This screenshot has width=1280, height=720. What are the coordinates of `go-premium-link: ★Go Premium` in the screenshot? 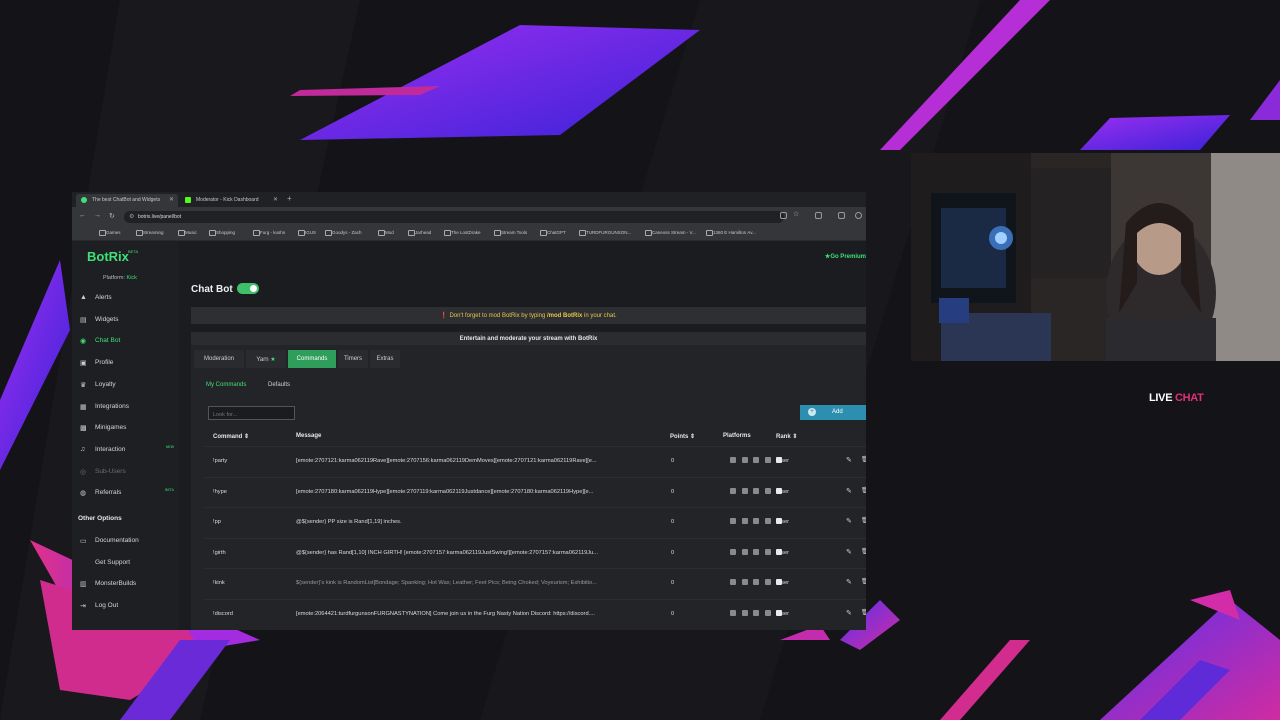 It's located at (845, 256).